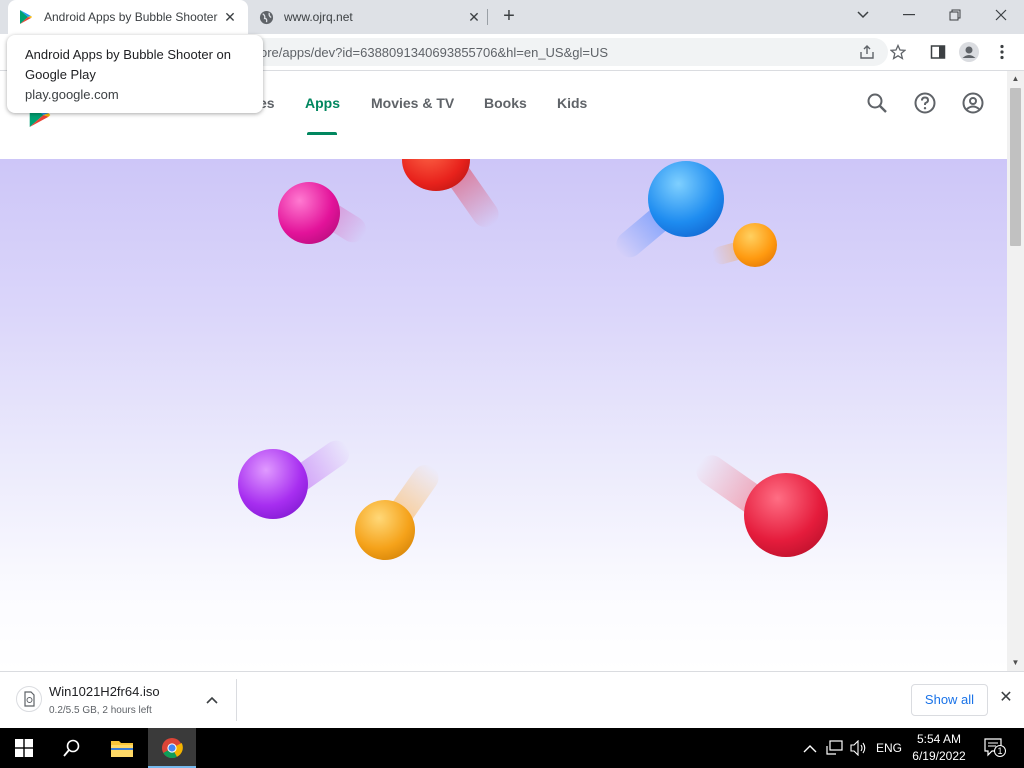 The image size is (1024, 768). Describe the element at coordinates (29, 699) in the screenshot. I see `file-icon` at that location.